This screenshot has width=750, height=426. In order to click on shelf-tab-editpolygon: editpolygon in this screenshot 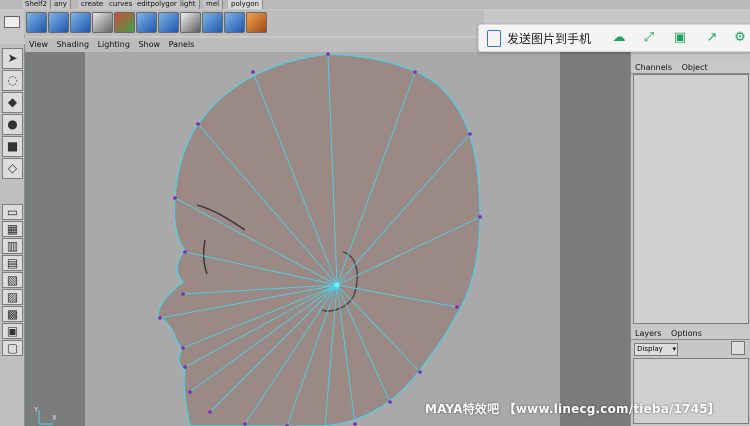, I will do `click(158, 4)`.